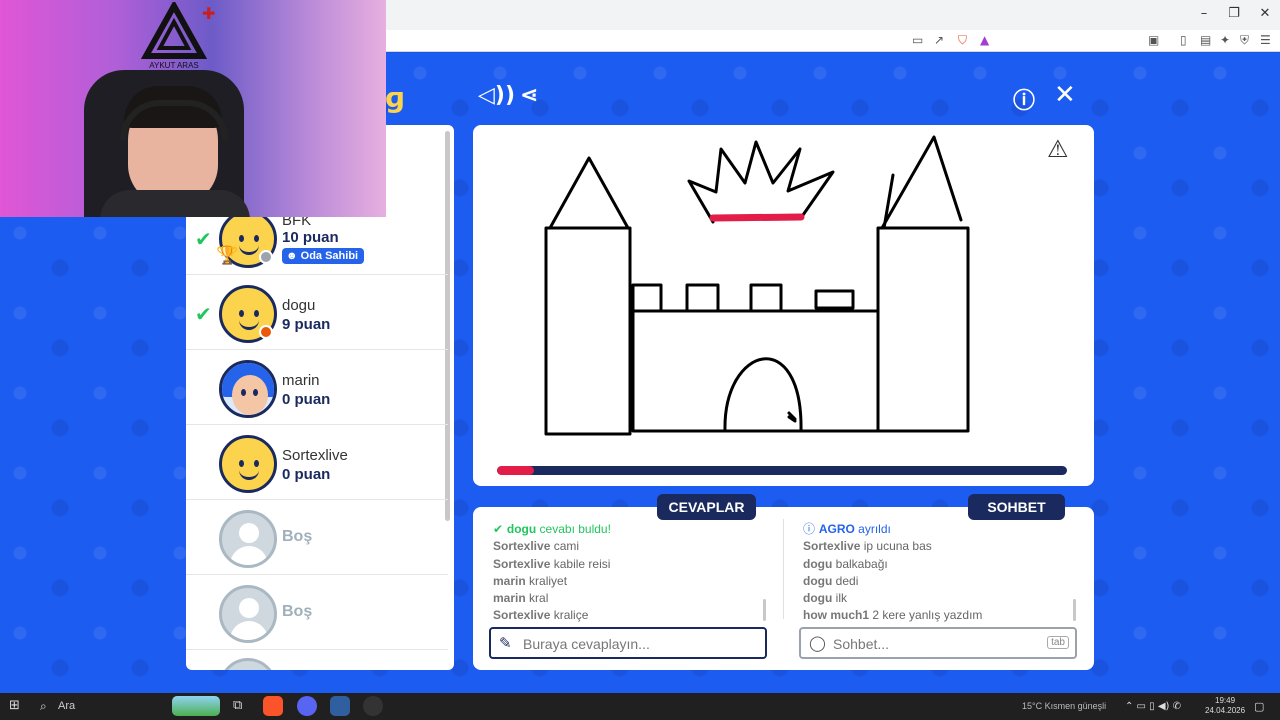  Describe the element at coordinates (193, 108) in the screenshot. I see `webcam-overlay: AYKUT ARAS ✚` at that location.